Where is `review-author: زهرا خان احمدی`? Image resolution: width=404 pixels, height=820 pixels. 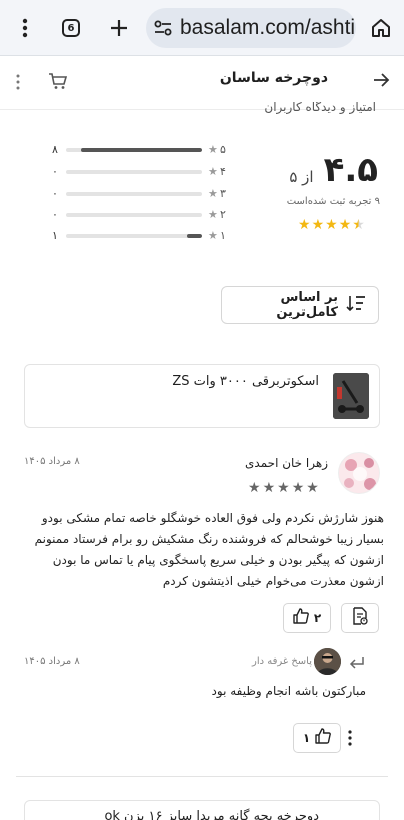 review-author: زهرا خان احمدی is located at coordinates (286, 463).